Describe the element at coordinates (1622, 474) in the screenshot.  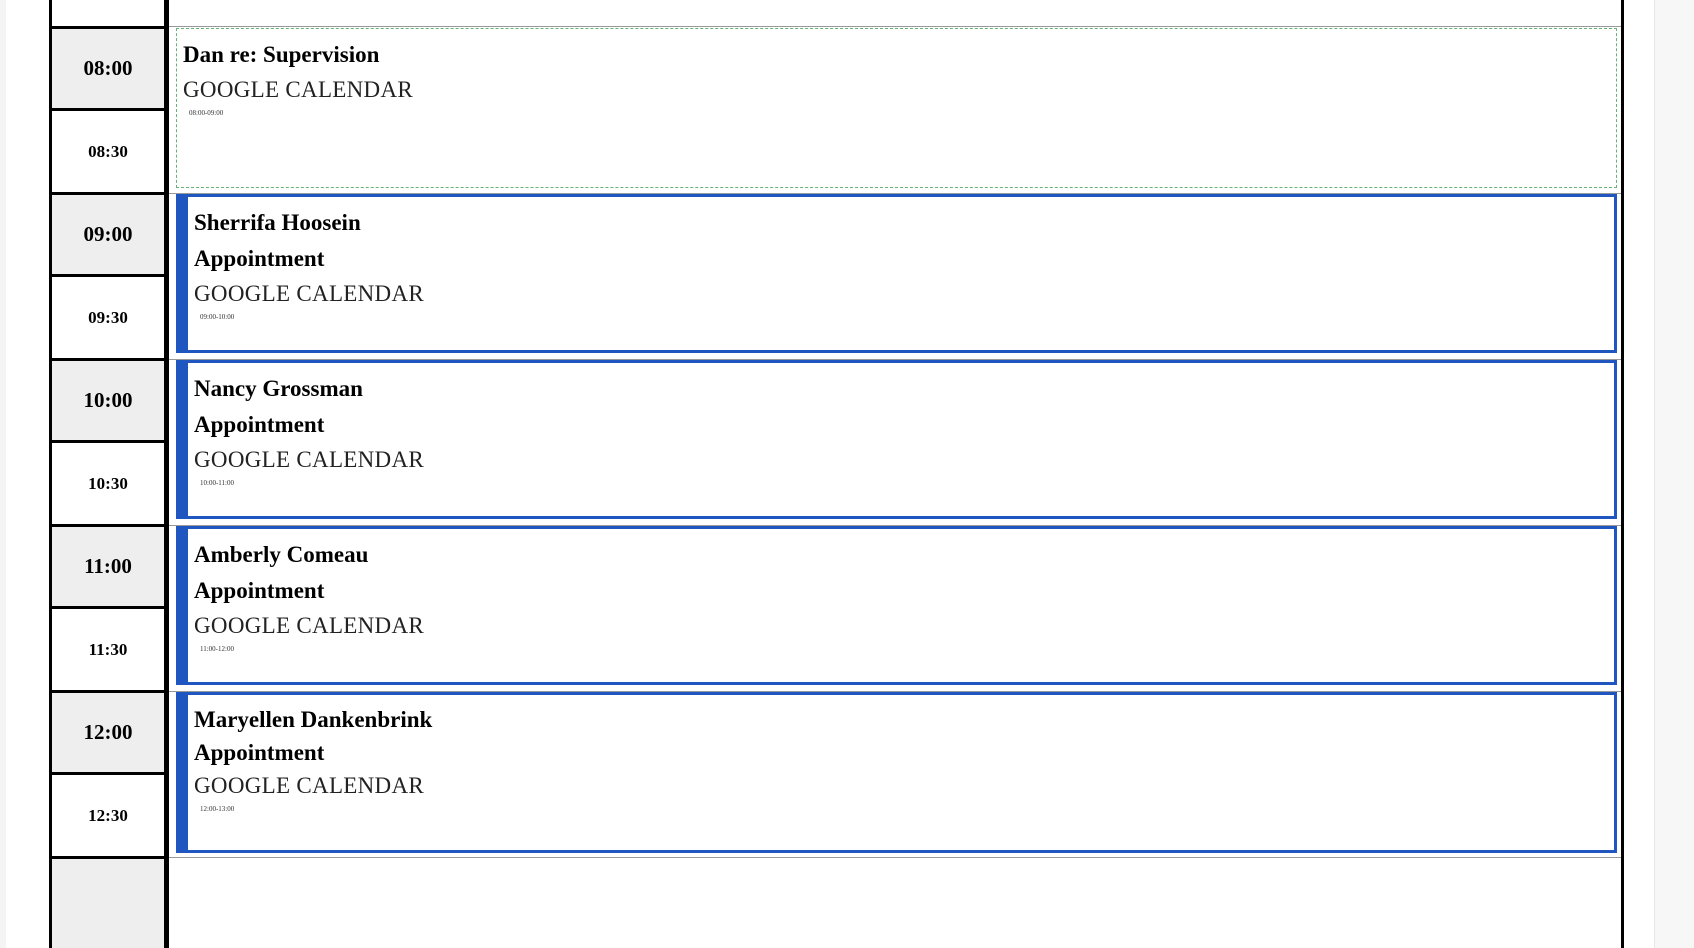
I see `grid-right-border` at that location.